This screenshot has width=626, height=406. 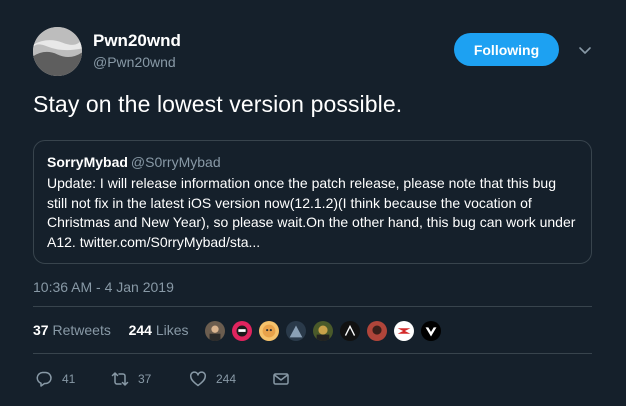 I want to click on engagement-stats: 37 Retweets 244 Likes, so click(x=111, y=330).